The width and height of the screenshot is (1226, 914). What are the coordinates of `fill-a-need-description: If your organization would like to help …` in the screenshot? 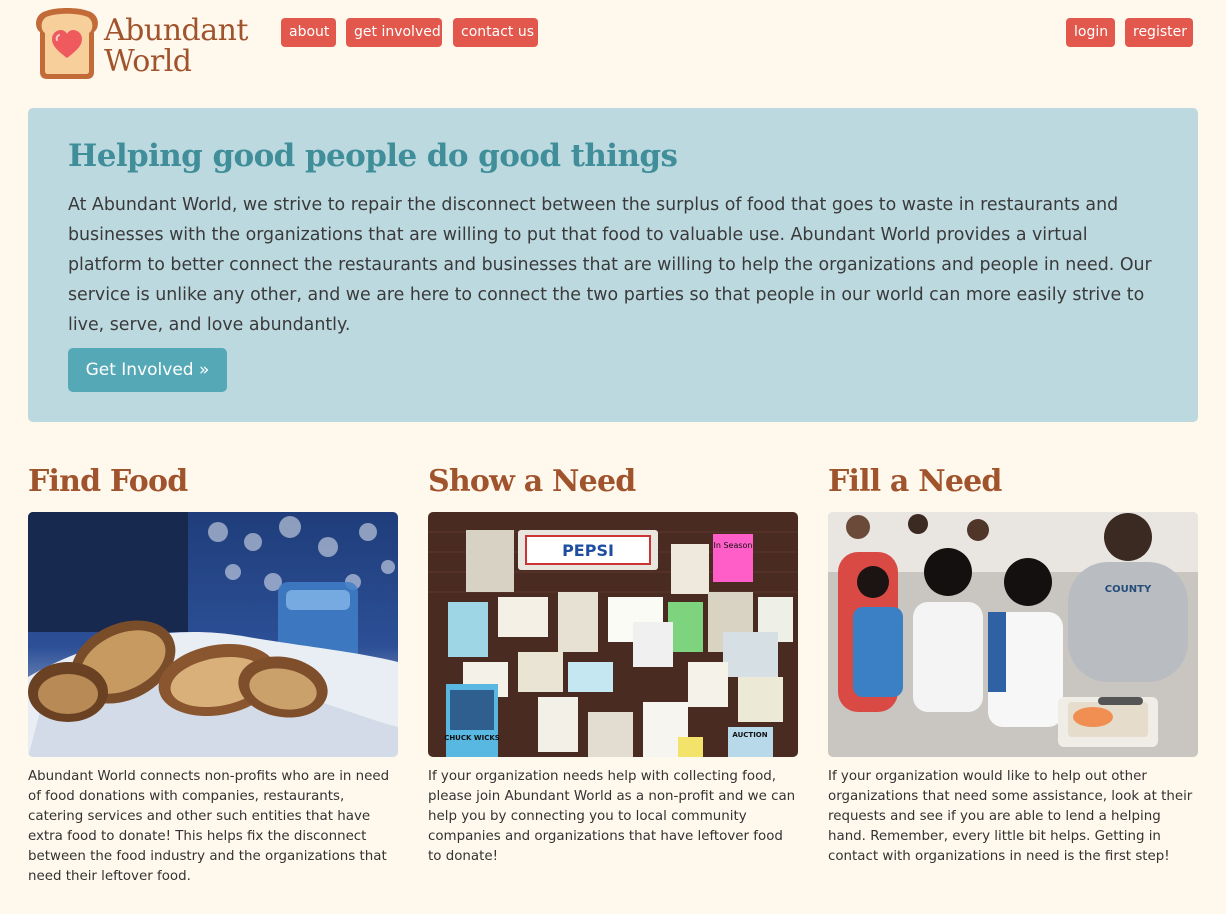 It's located at (1010, 816).